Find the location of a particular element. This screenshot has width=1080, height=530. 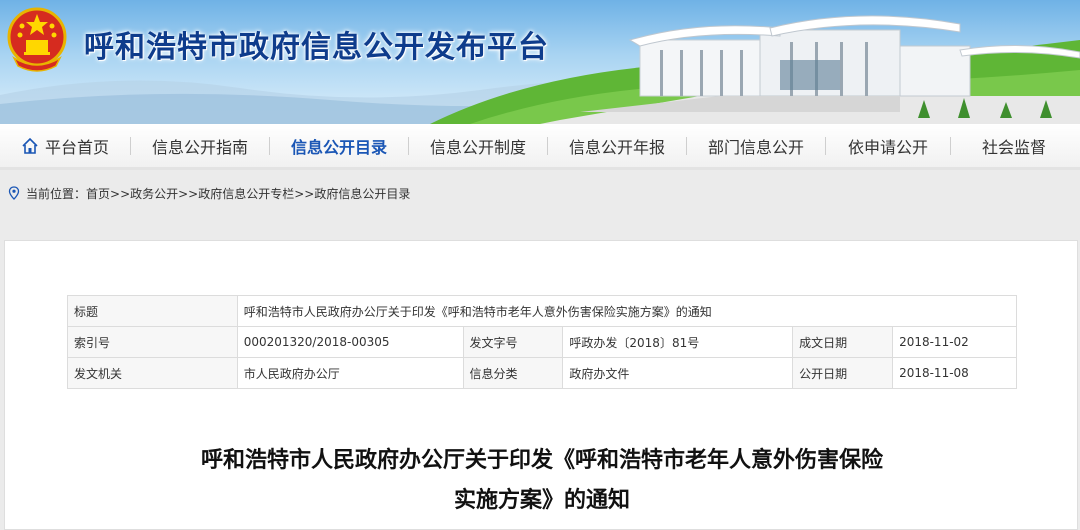

meta-index-value: 000201320/2018-00305 is located at coordinates (350, 342).